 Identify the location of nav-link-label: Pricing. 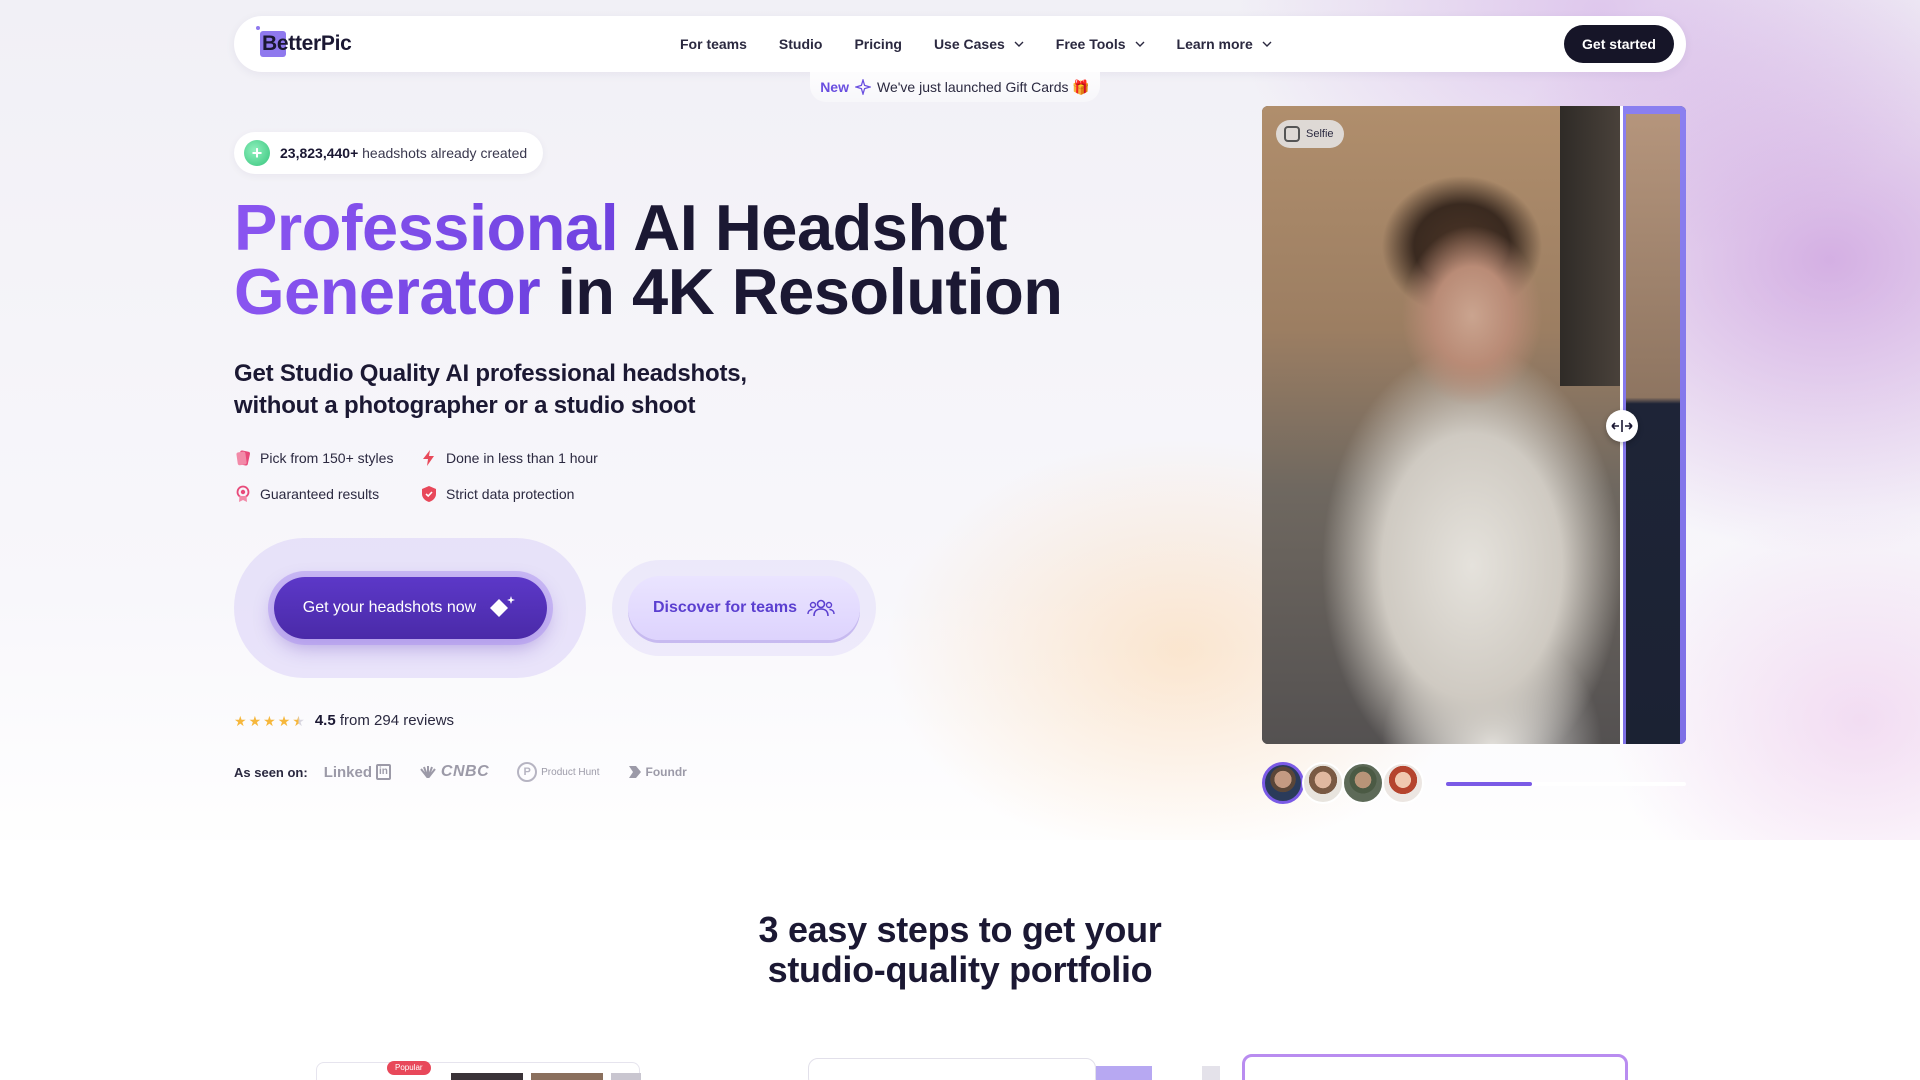
(878, 44).